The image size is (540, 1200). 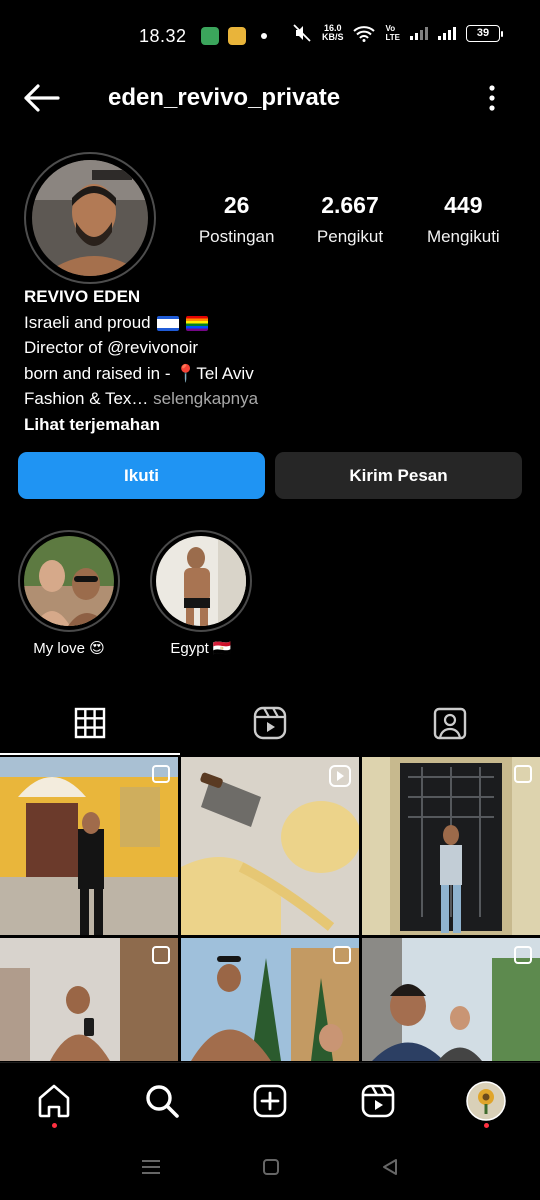 I want to click on profile-avatar-icon, so click(x=486, y=1100).